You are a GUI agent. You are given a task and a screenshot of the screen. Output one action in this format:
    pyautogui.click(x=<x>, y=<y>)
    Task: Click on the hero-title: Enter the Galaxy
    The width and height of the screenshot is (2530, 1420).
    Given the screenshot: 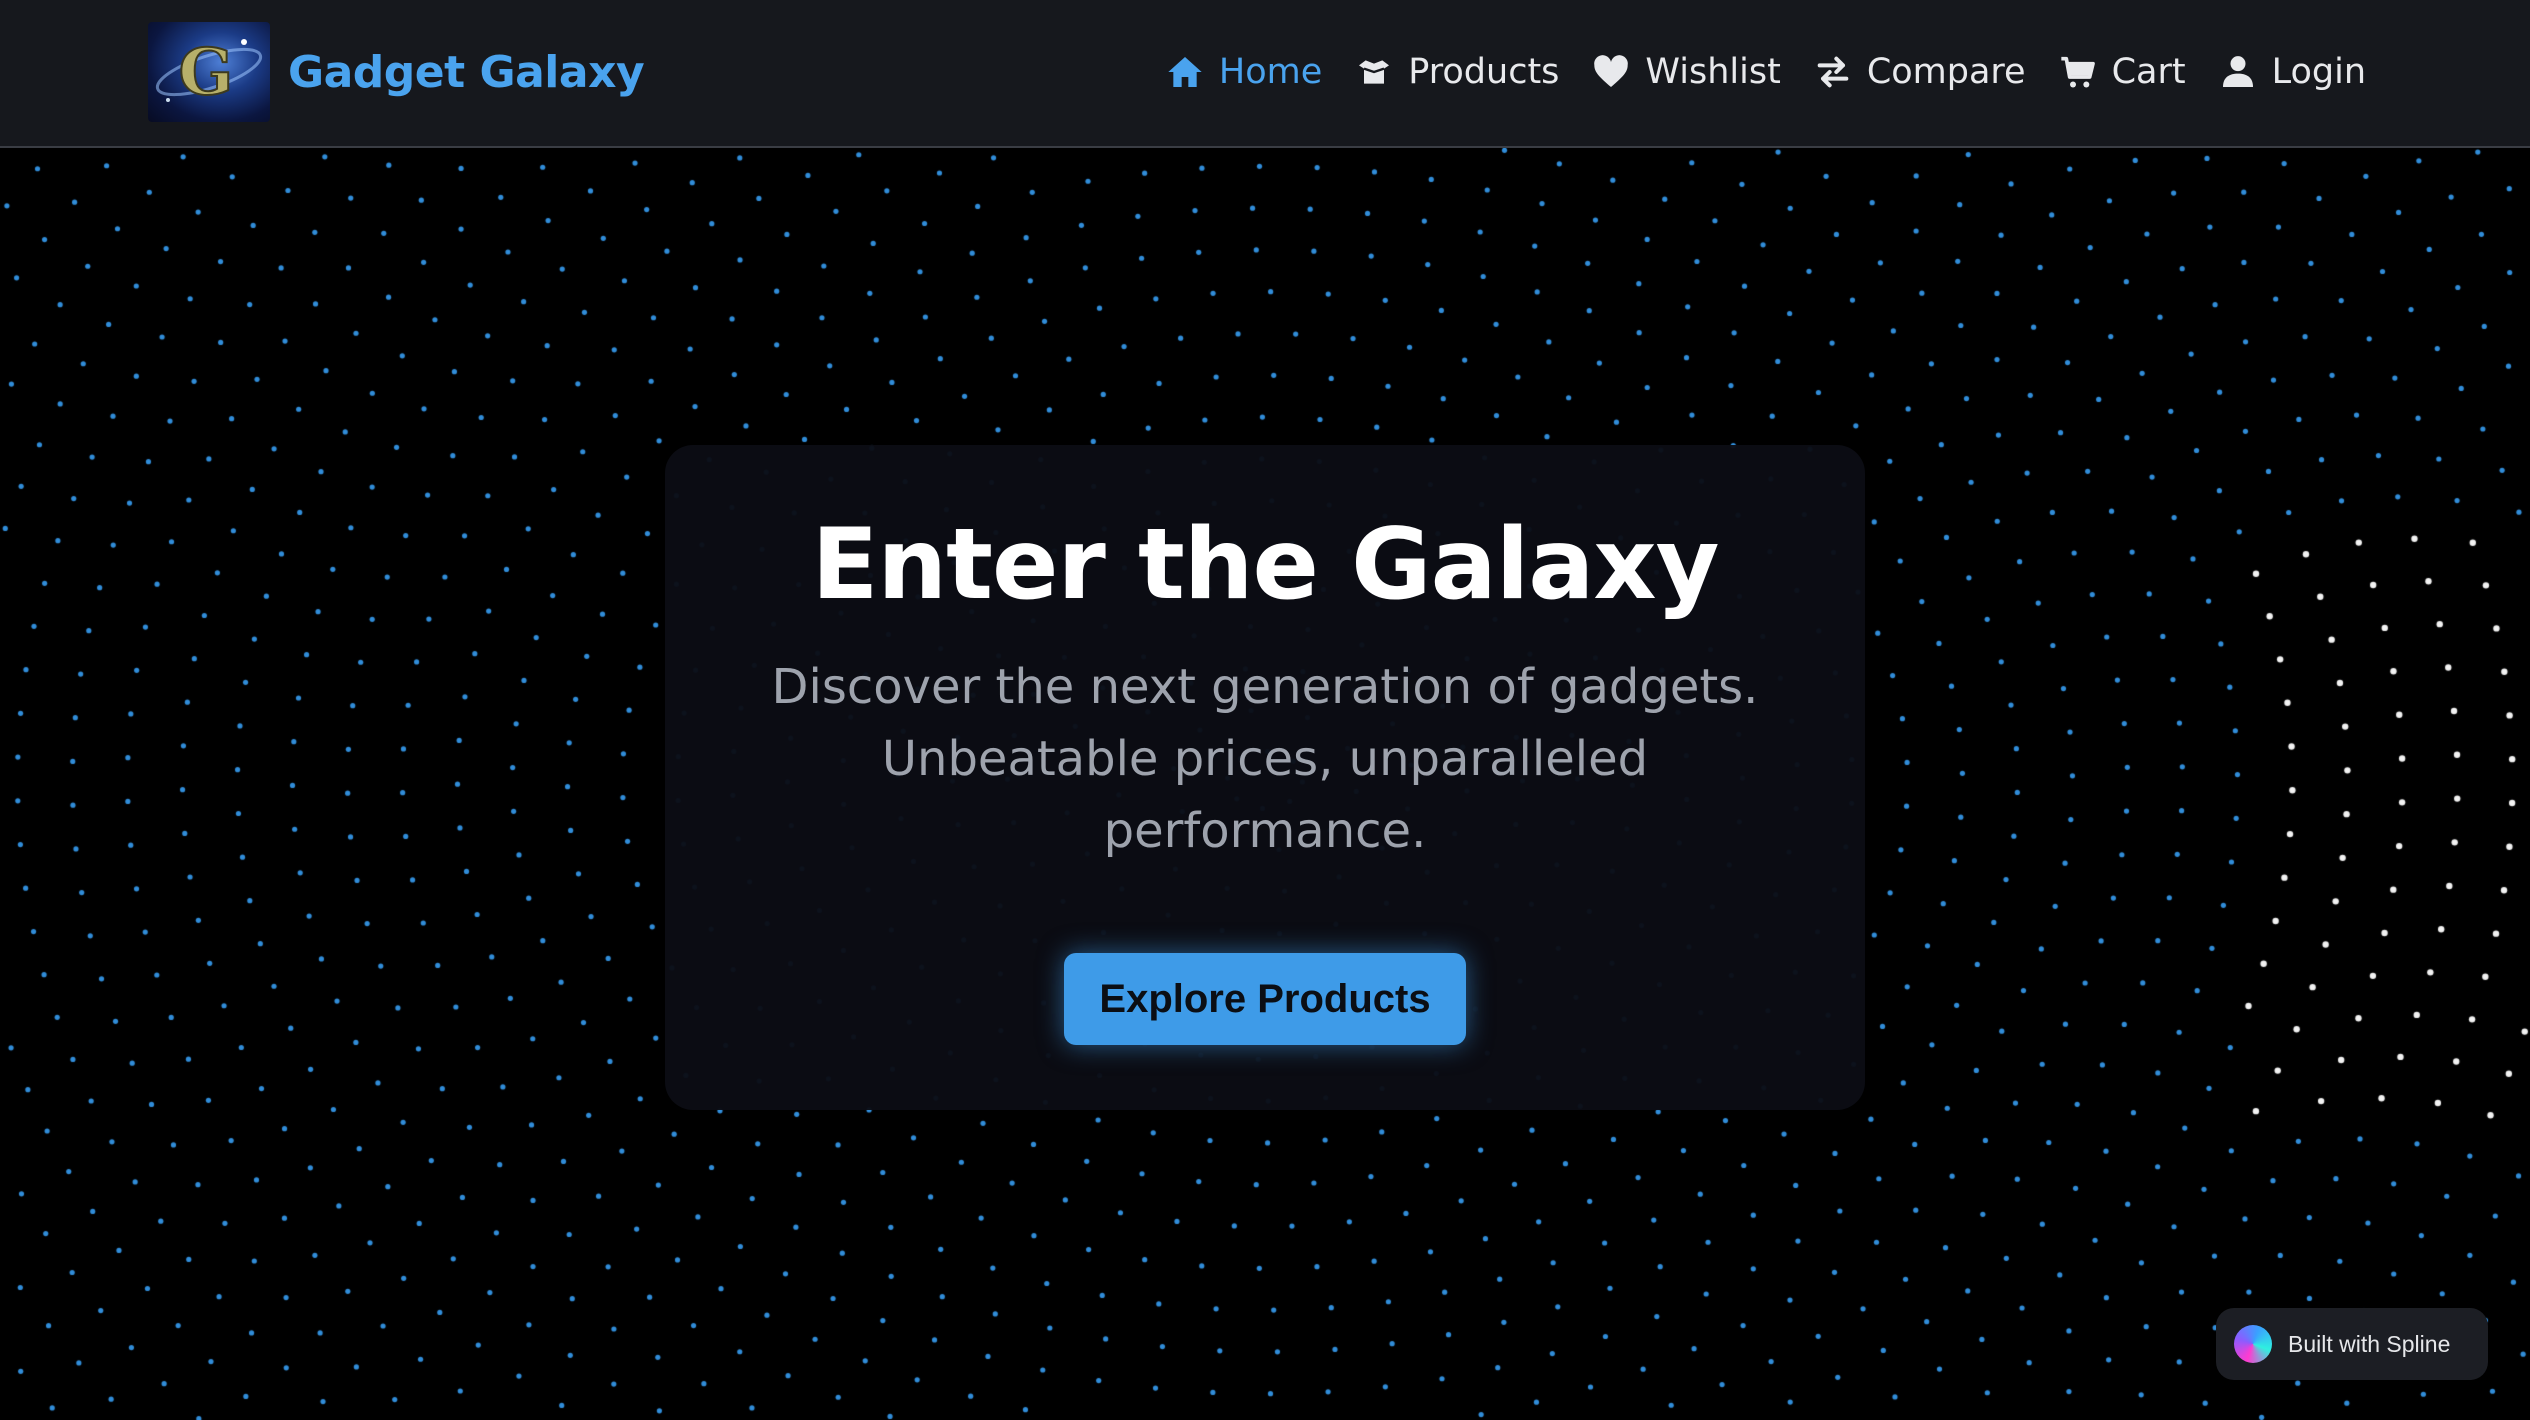 What is the action you would take?
    pyautogui.click(x=1265, y=565)
    